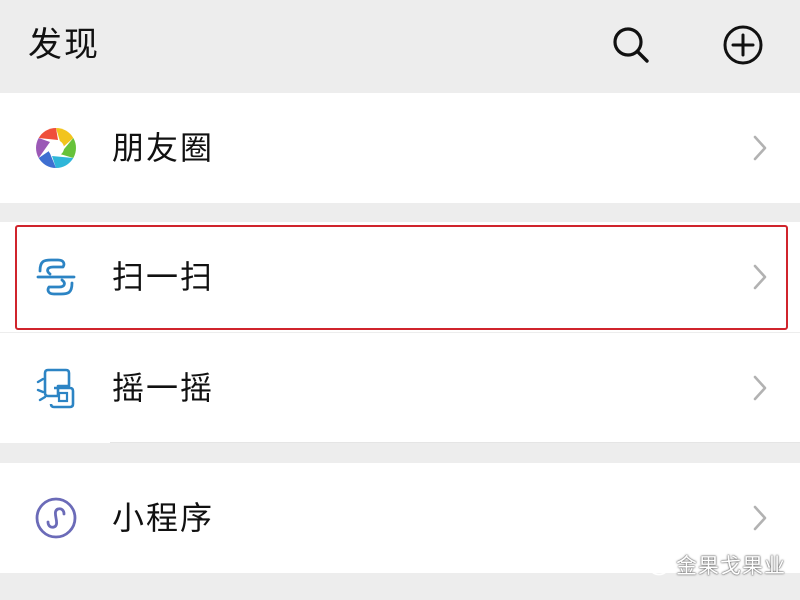 The height and width of the screenshot is (600, 800). Describe the element at coordinates (654, 565) in the screenshot. I see `wechat-official-account-icon` at that location.